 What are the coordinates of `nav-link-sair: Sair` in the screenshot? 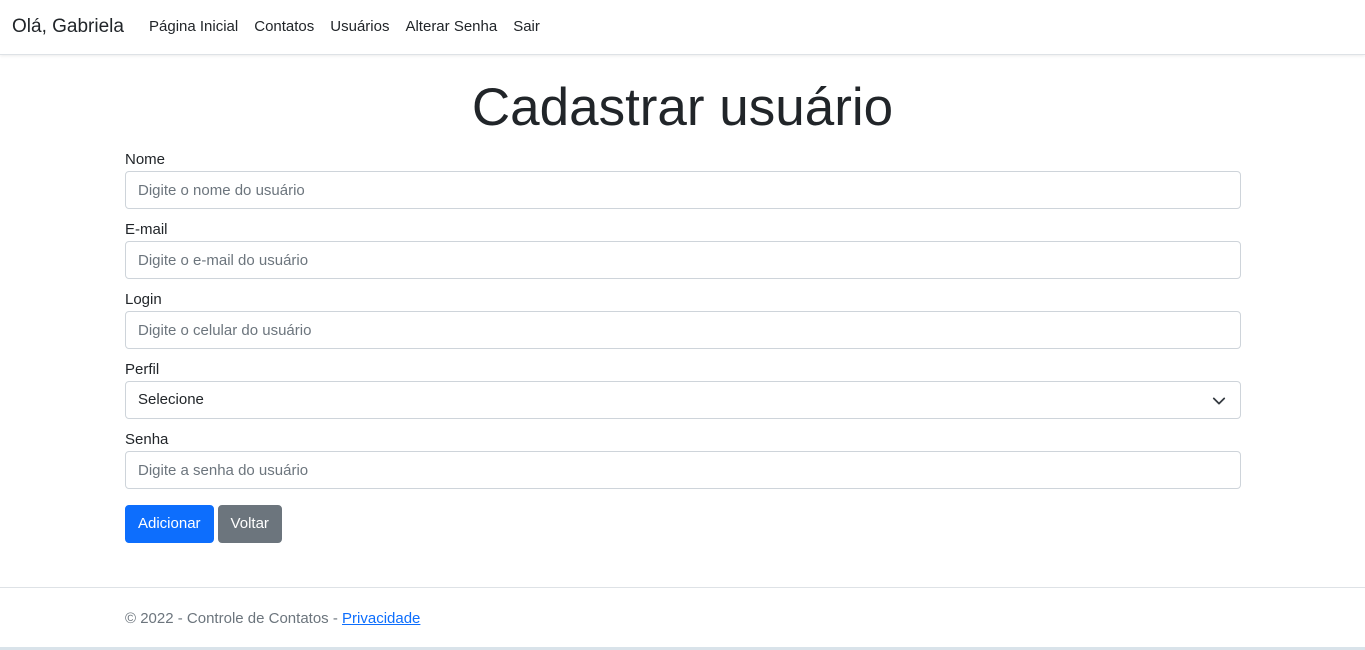 It's located at (526, 27).